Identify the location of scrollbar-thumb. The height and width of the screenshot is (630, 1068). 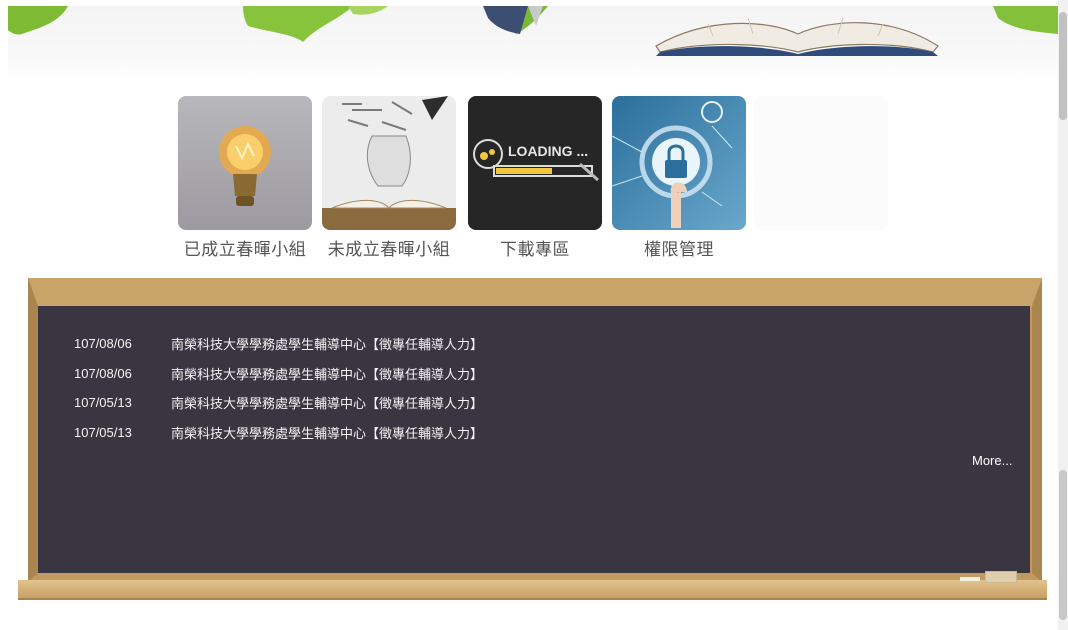
(1063, 66).